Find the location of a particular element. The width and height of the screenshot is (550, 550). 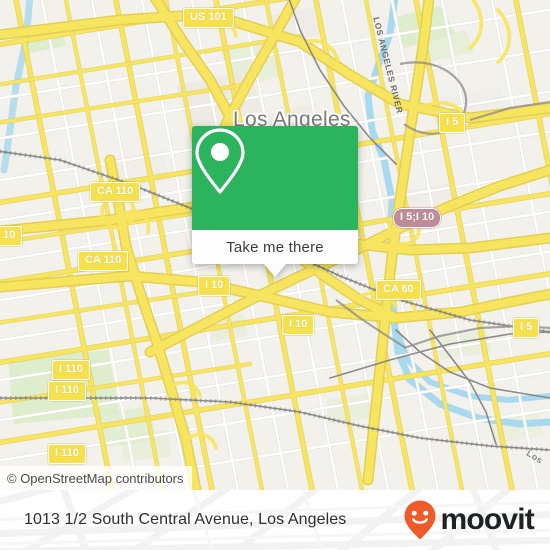

highway-shield: CA 60 is located at coordinates (398, 290).